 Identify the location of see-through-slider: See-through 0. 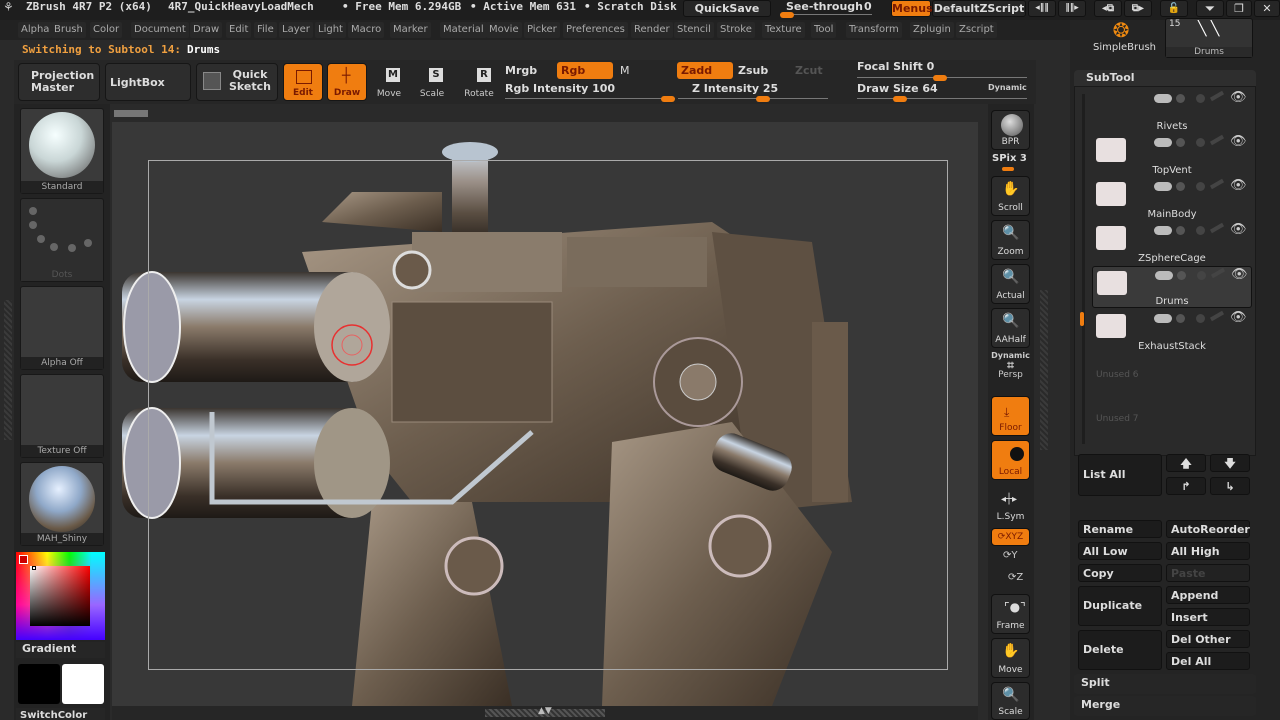
(826, 9).